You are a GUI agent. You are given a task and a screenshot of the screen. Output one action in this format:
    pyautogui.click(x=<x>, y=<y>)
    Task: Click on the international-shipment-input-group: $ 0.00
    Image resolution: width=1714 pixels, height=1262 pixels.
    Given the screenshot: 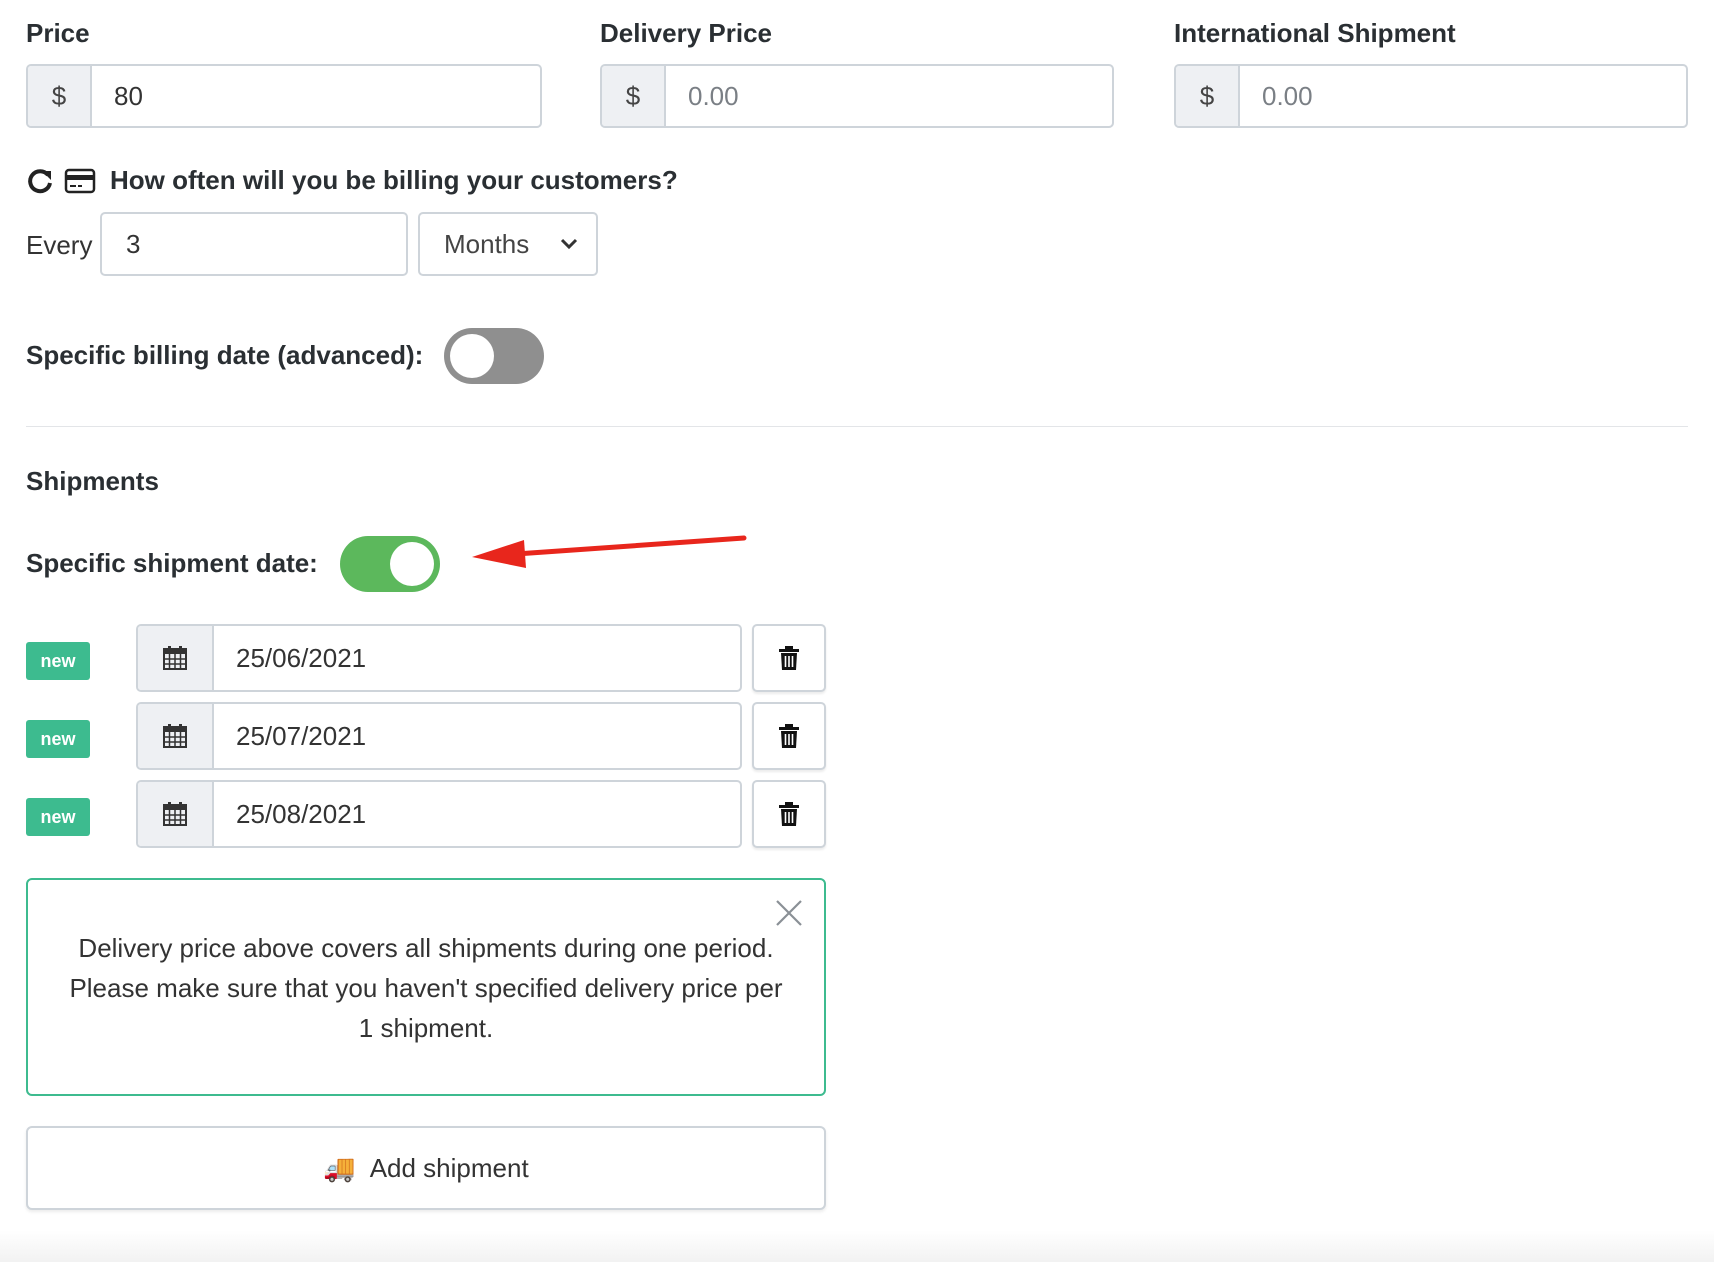 What is the action you would take?
    pyautogui.click(x=1431, y=96)
    